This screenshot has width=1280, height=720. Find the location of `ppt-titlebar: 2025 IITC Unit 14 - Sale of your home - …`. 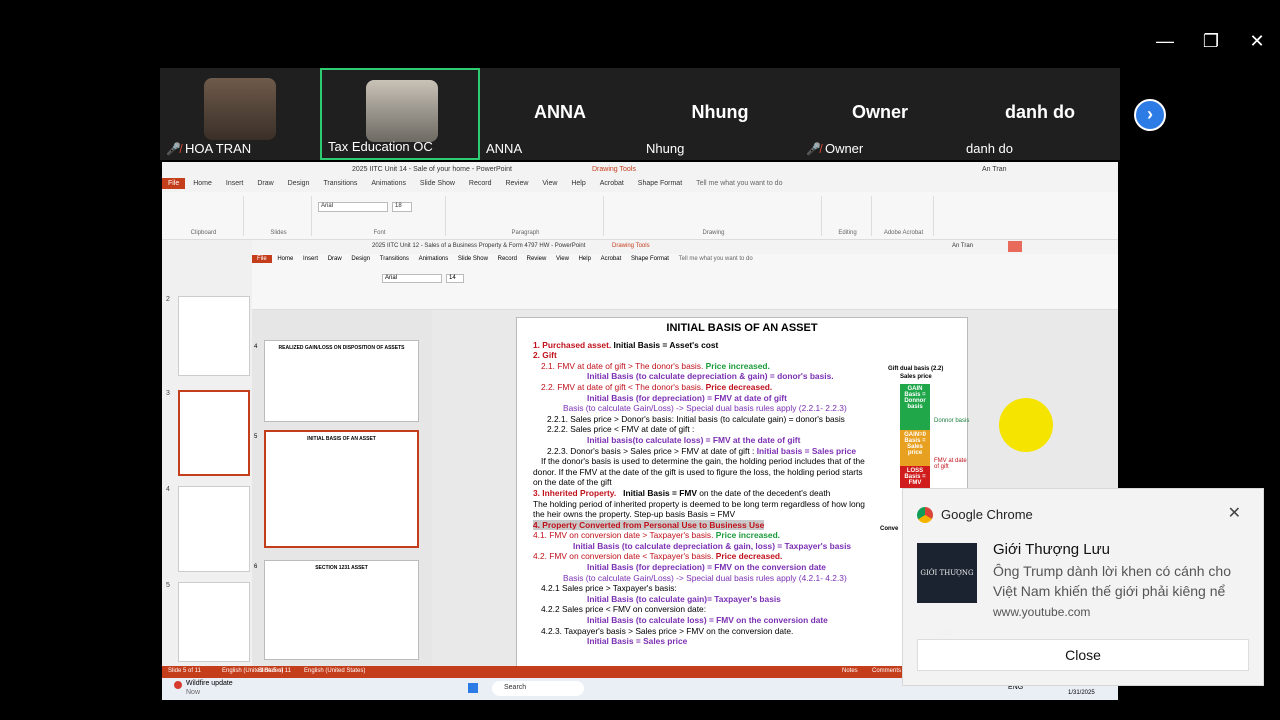

ppt-titlebar: 2025 IITC Unit 14 - Sale of your home - … is located at coordinates (640, 170).